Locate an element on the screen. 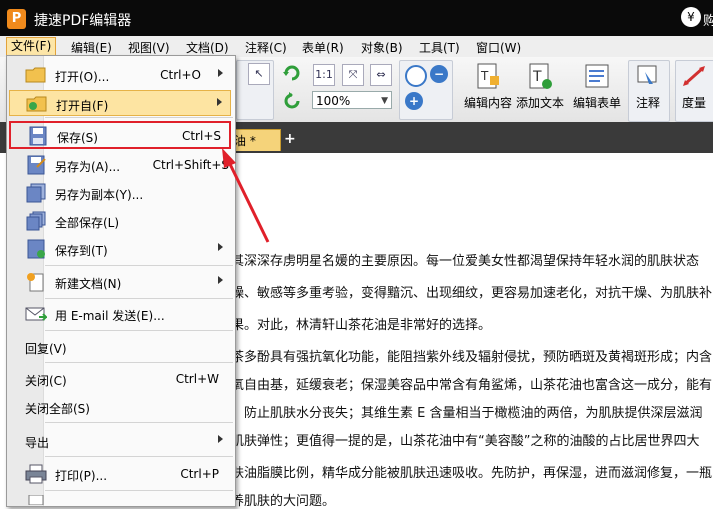  doc-line: 茶多酚具有强抗氧化功能，能阻挡紫外线及辐射侵扰，预防晒斑及黄褐斑形成；内含 is located at coordinates (472, 357).